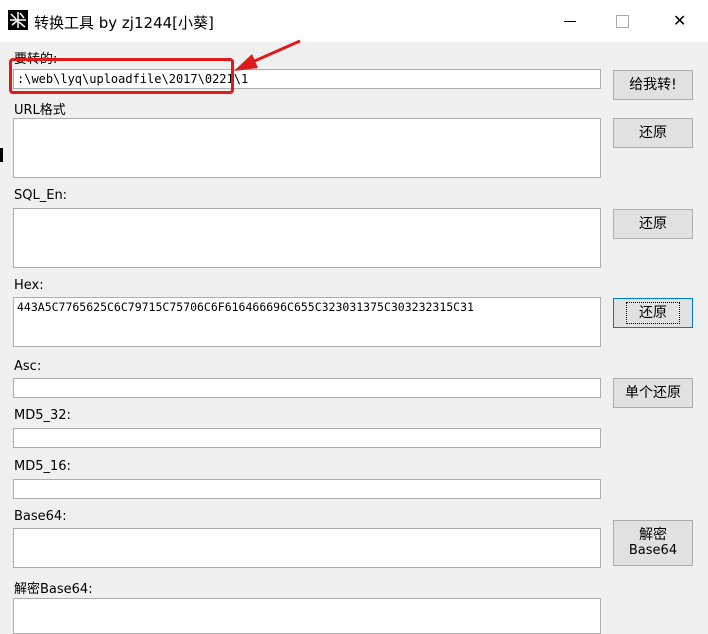 The height and width of the screenshot is (634, 708). I want to click on restore-sql-button: 还原, so click(653, 224).